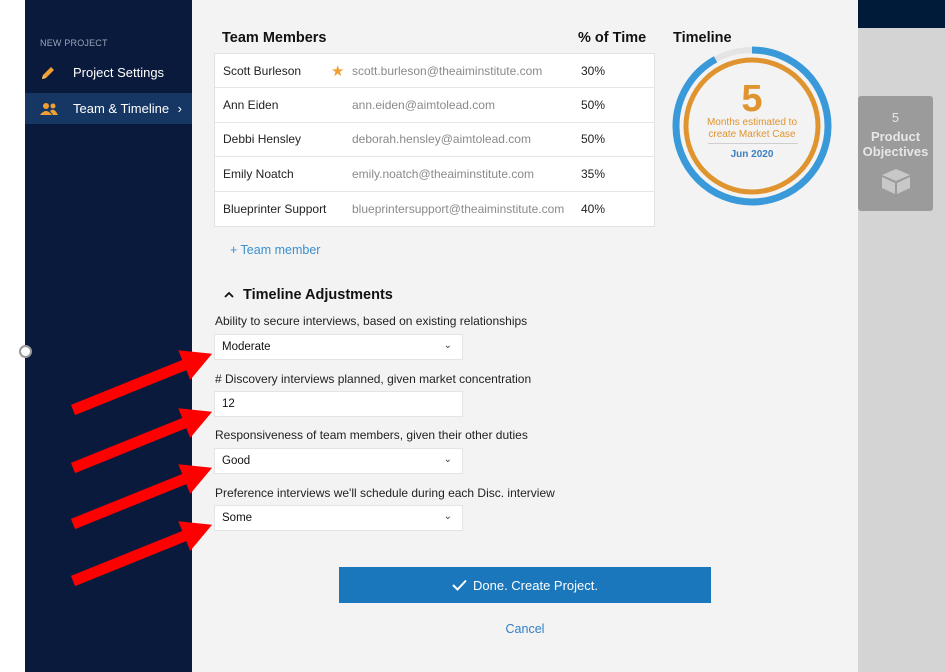  Describe the element at coordinates (895, 117) in the screenshot. I see `card-number: 5` at that location.